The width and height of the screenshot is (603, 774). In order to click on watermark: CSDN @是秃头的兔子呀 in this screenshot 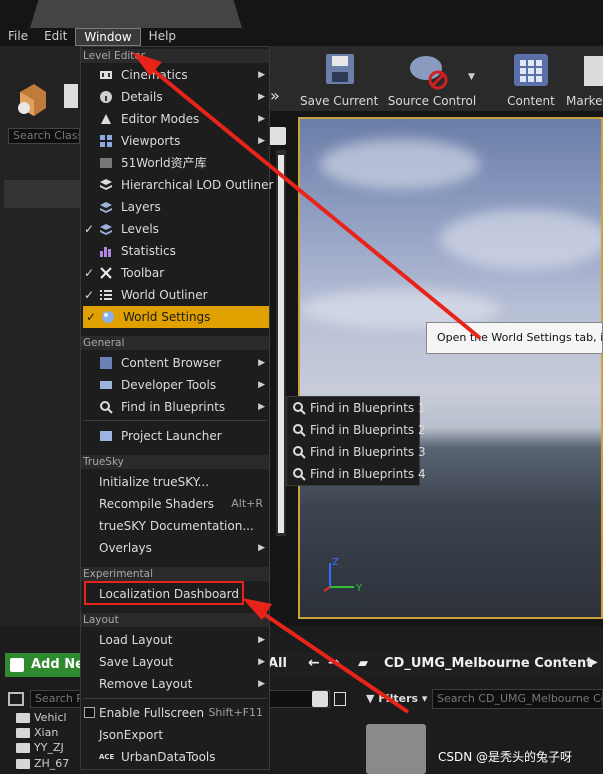, I will do `click(505, 757)`.